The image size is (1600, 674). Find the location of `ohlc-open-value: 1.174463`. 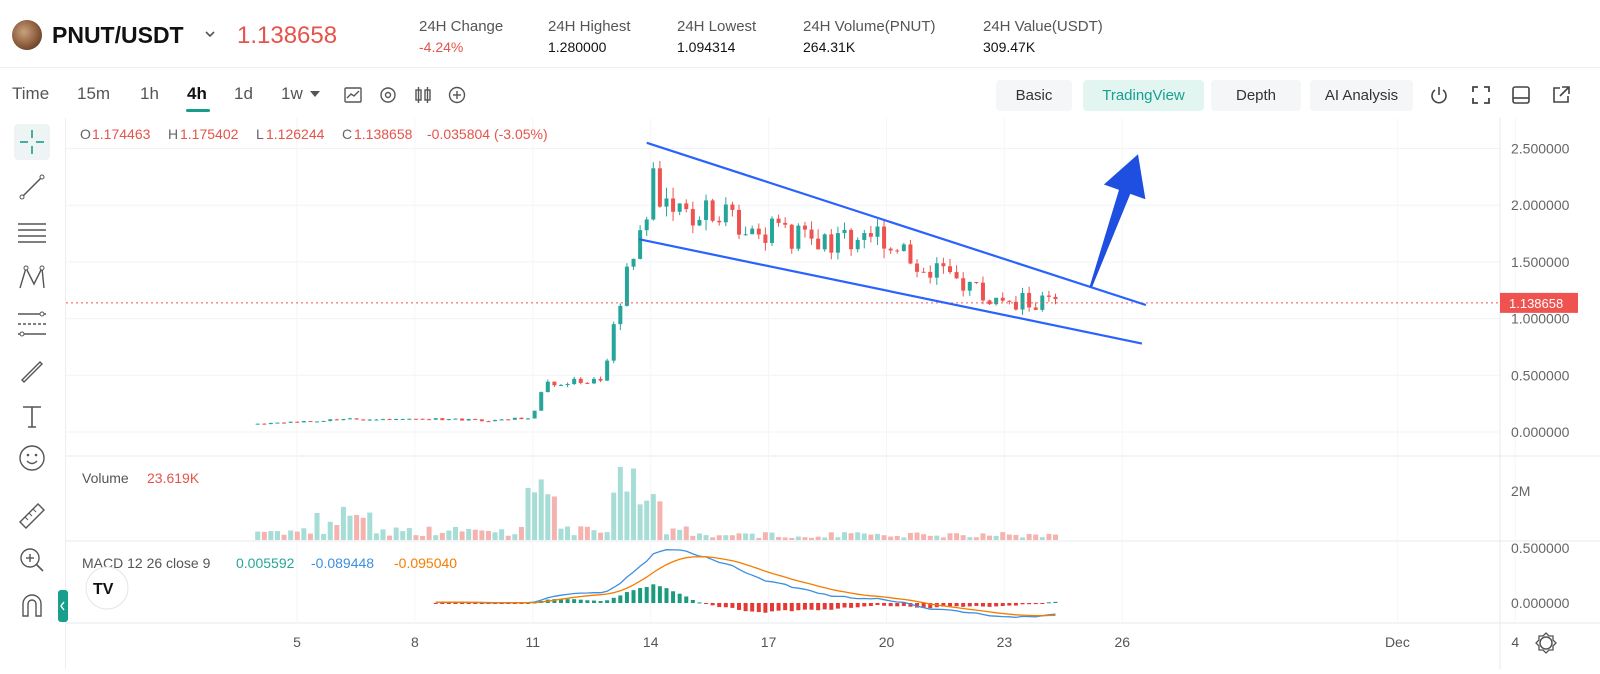

ohlc-open-value: 1.174463 is located at coordinates (121, 134).